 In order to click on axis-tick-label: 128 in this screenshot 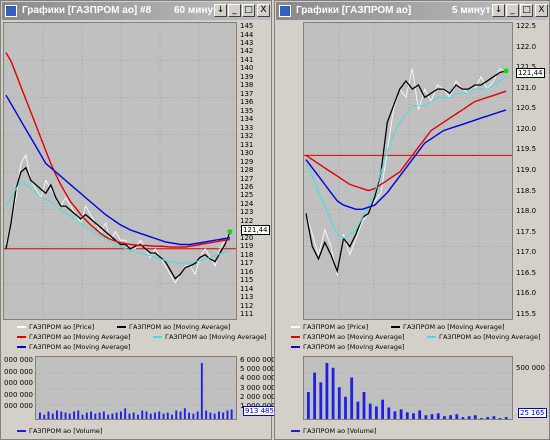, I will do `click(247, 170)`.